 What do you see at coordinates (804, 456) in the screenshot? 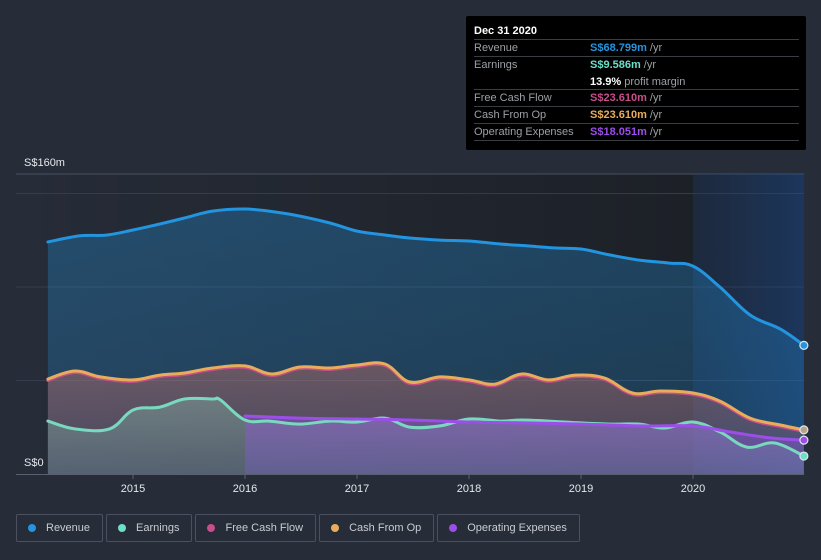
I see `endpoint-marker-earnings` at bounding box center [804, 456].